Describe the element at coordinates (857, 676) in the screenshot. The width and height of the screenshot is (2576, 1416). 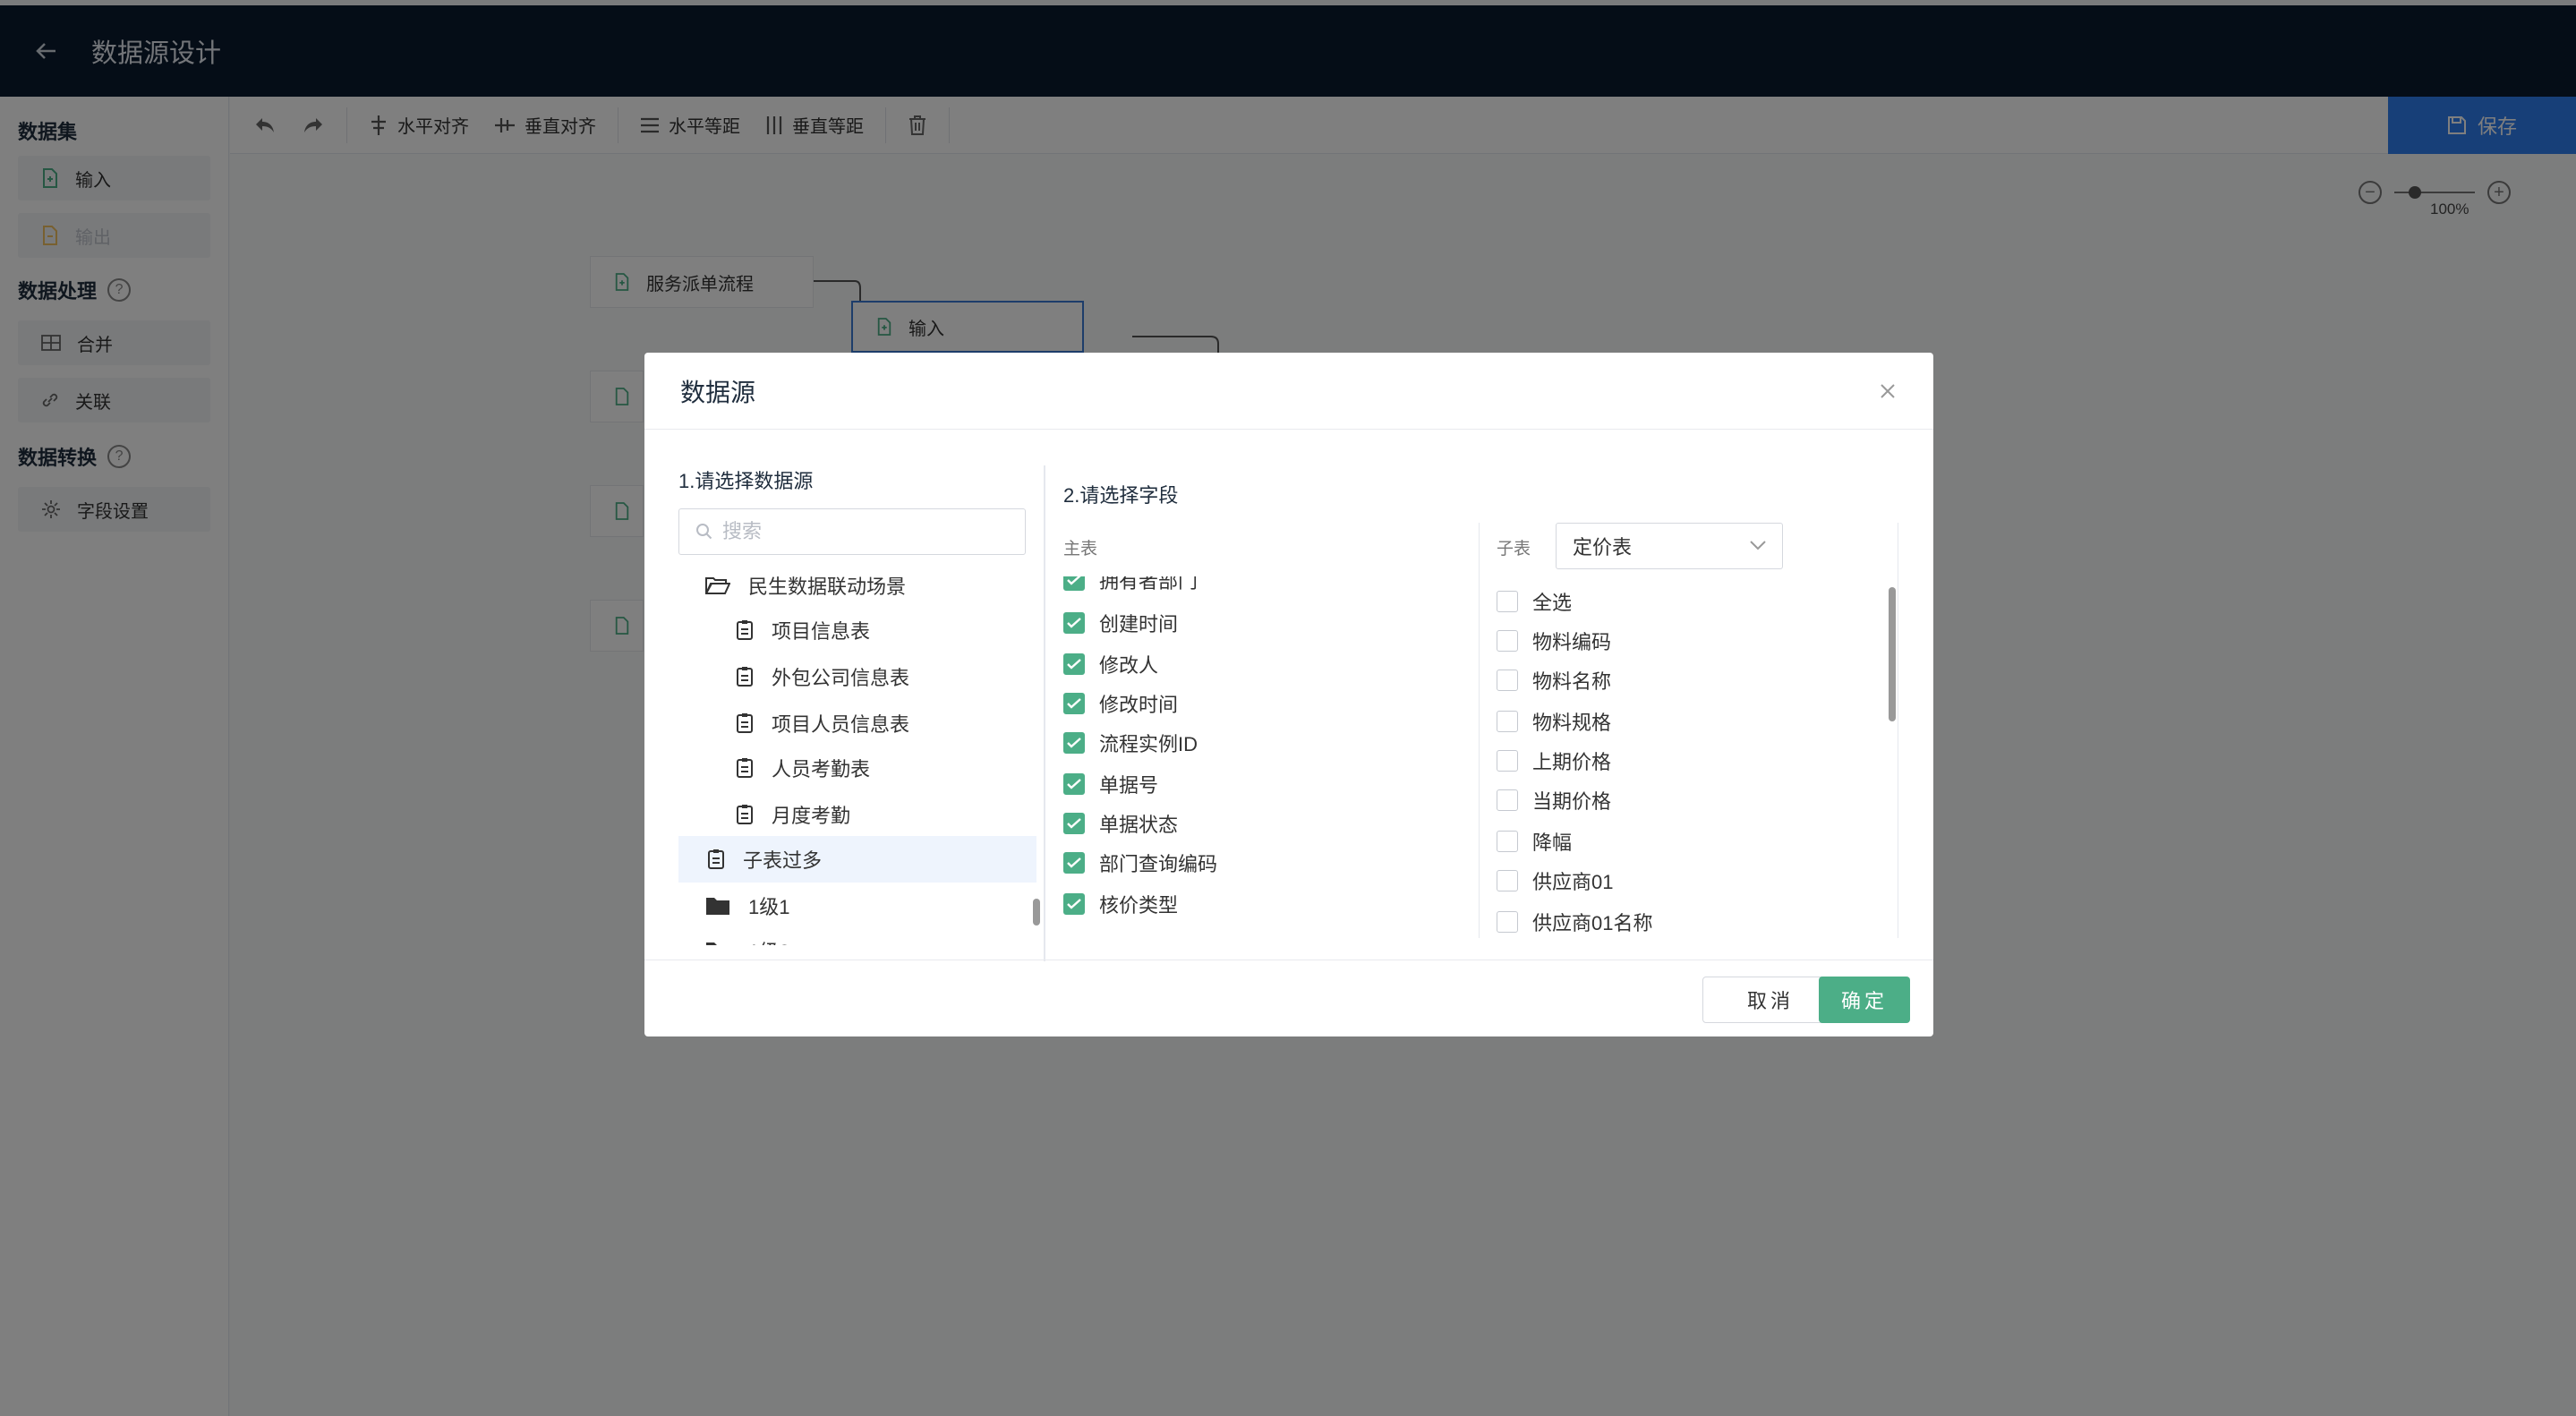
I see `tree-item-table: 外包公司信息表` at that location.